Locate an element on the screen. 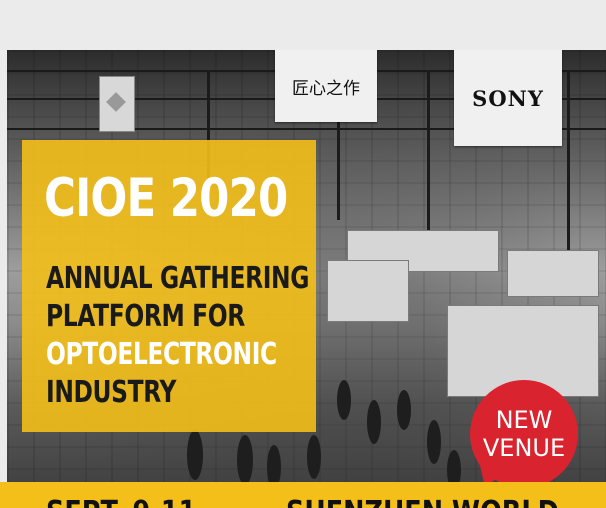 The height and width of the screenshot is (508, 606). badge-line: NEW is located at coordinates (524, 420).